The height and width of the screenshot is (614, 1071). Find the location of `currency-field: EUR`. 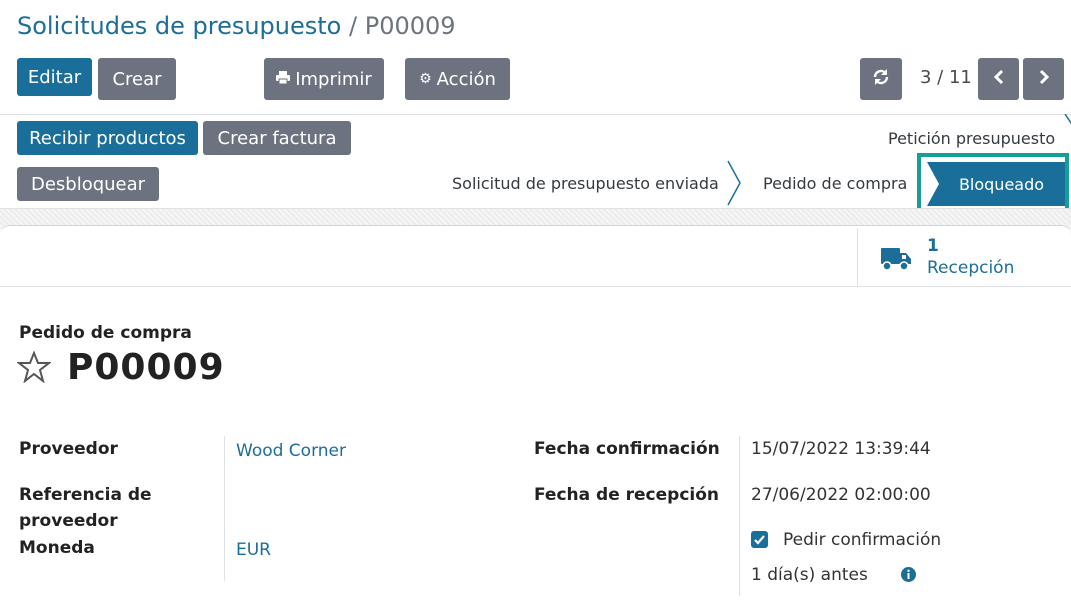

currency-field: EUR is located at coordinates (253, 550).